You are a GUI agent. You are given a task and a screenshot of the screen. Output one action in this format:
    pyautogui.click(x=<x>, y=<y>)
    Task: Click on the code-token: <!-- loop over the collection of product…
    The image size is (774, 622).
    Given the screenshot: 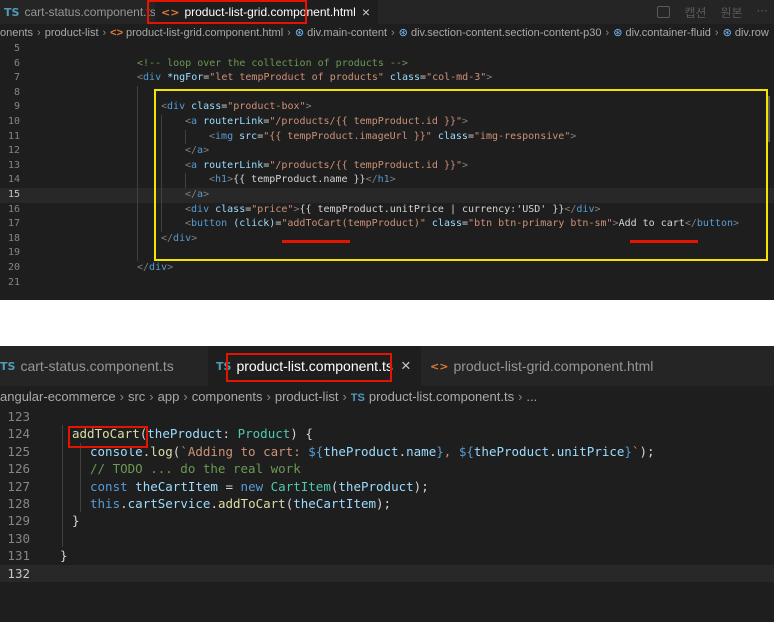 What is the action you would take?
    pyautogui.click(x=272, y=63)
    